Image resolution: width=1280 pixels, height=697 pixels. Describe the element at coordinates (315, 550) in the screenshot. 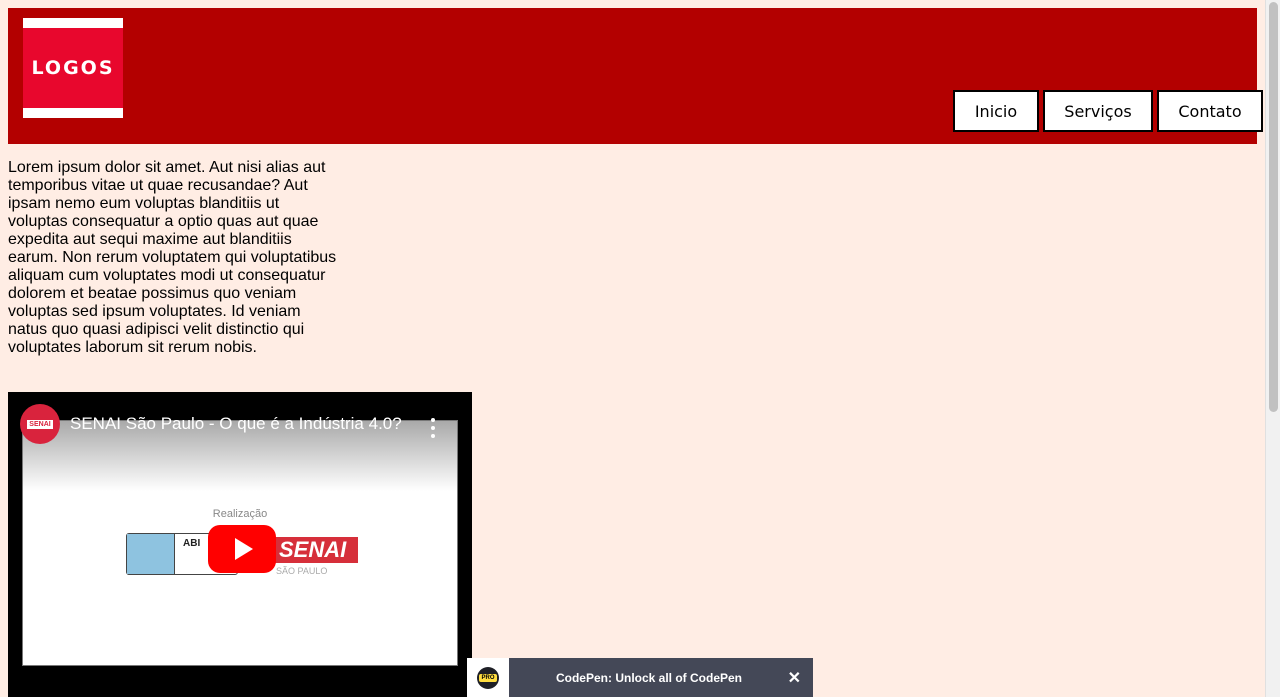

I see `senai-logo: SENAI` at that location.